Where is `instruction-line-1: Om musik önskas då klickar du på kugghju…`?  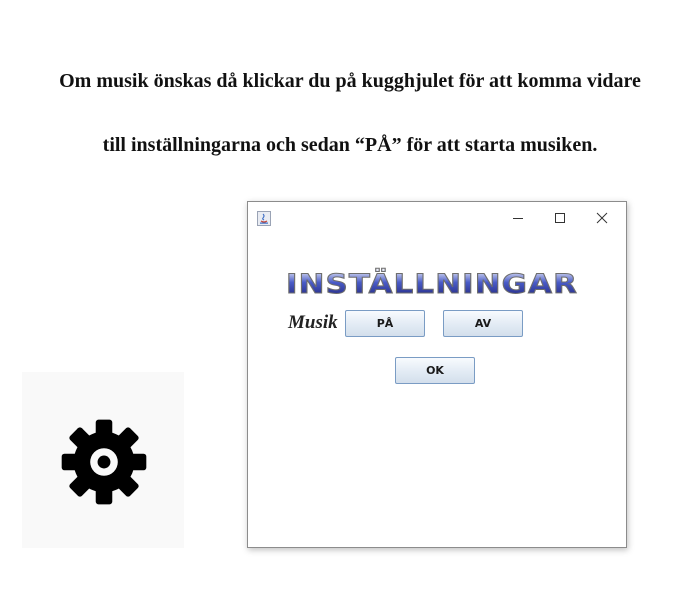
instruction-line-1: Om musik önskas då klickar du på kugghju… is located at coordinates (350, 81).